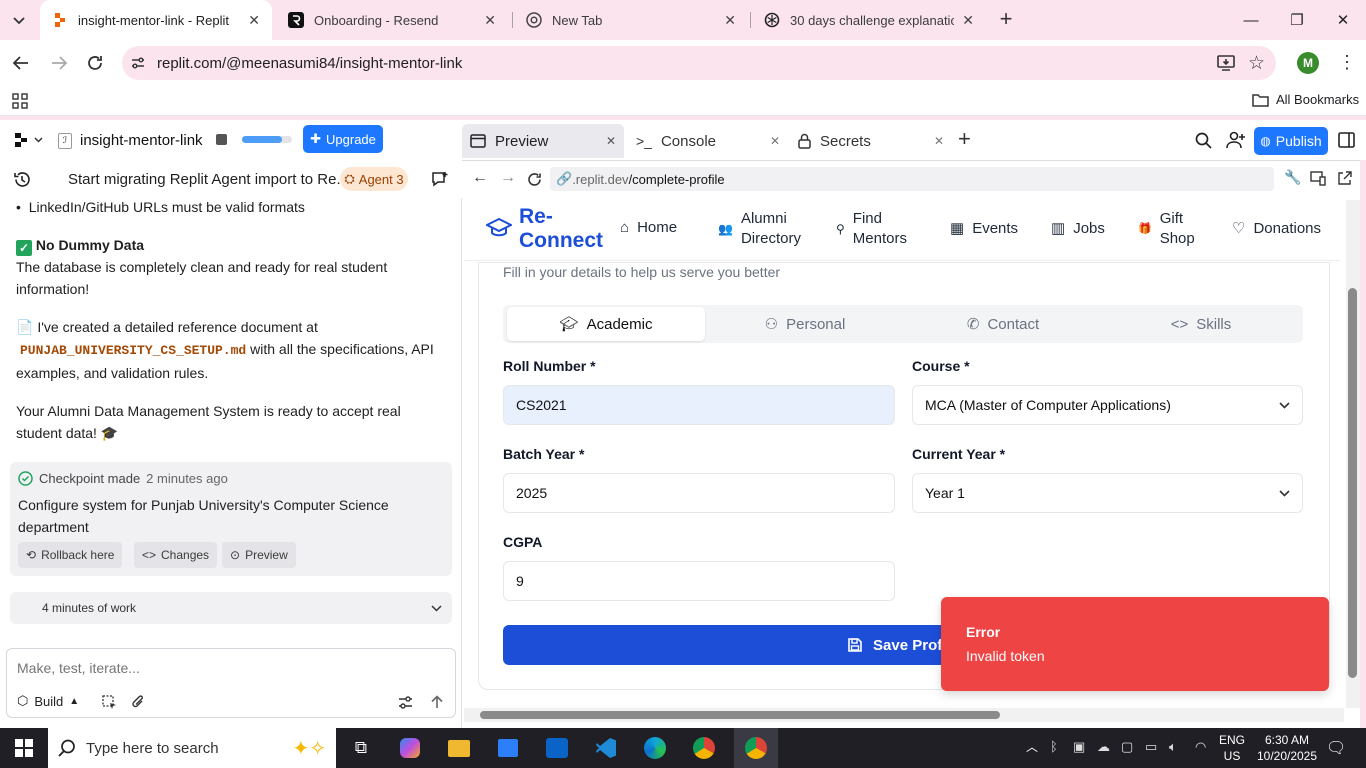 This screenshot has height=768, width=1366. What do you see at coordinates (1336, 748) in the screenshot?
I see `notifications-icon: 🗨︎` at bounding box center [1336, 748].